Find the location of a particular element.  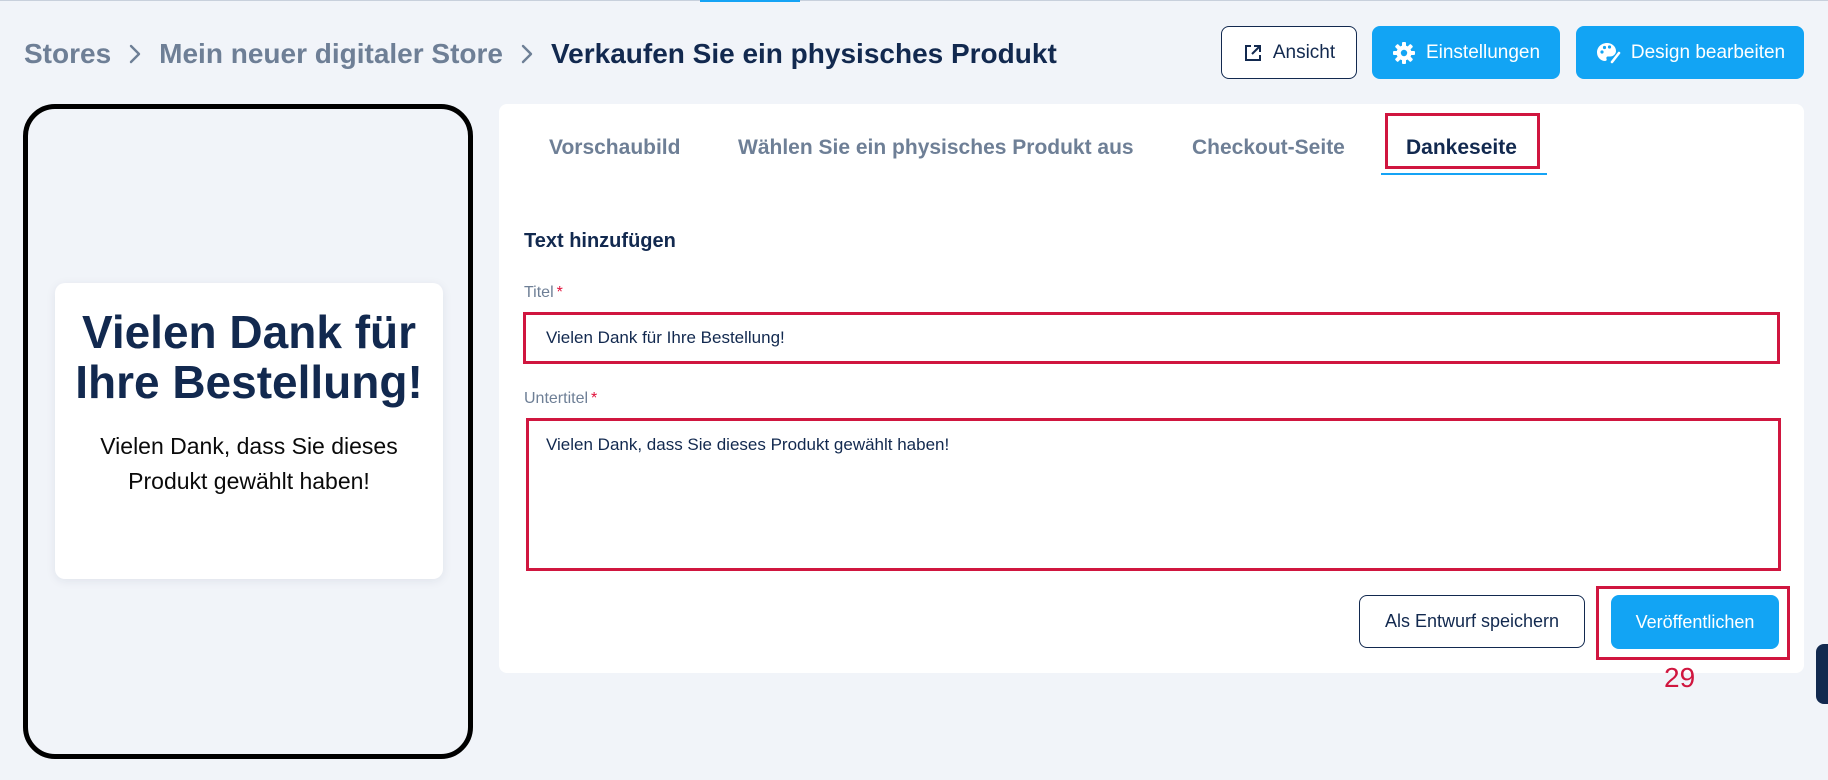

top-divider is located at coordinates (914, 0).